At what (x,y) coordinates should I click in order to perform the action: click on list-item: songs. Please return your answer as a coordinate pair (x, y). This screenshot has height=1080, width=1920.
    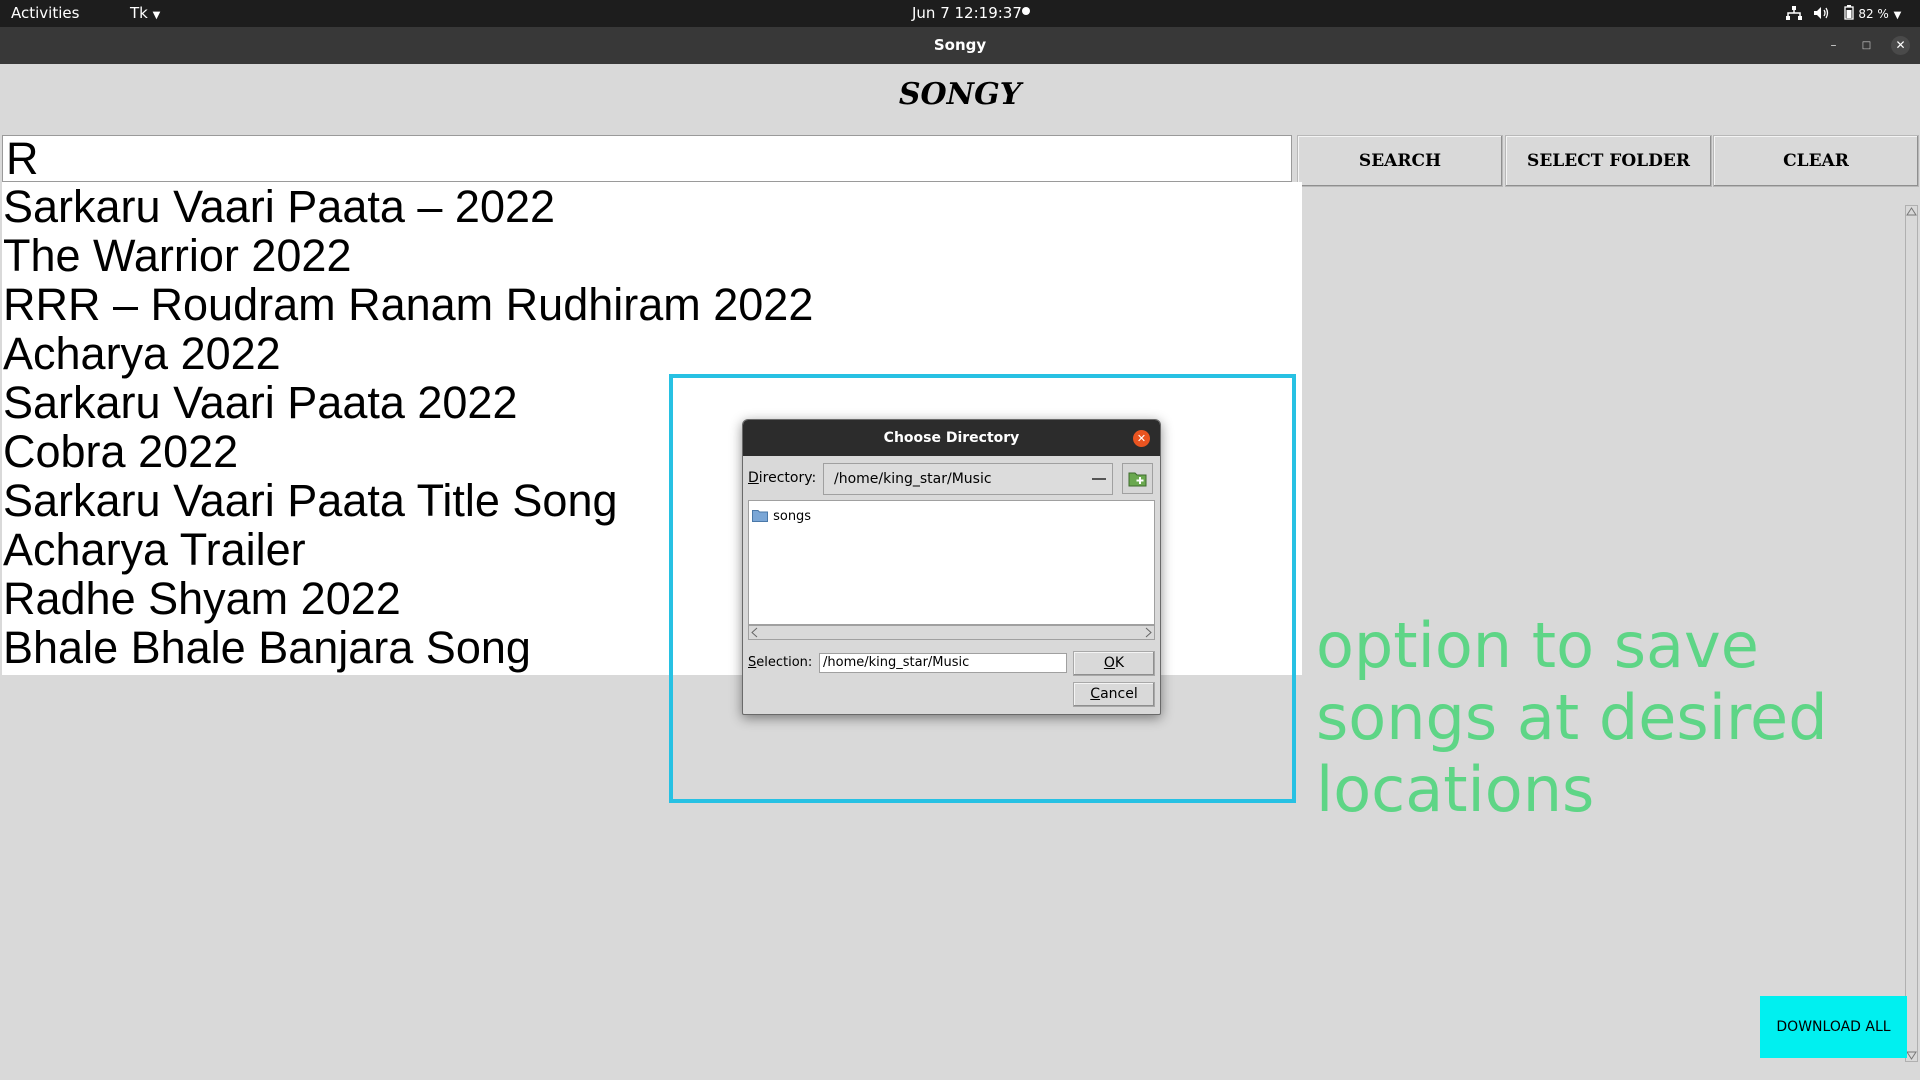
    Looking at the image, I should click on (781, 514).